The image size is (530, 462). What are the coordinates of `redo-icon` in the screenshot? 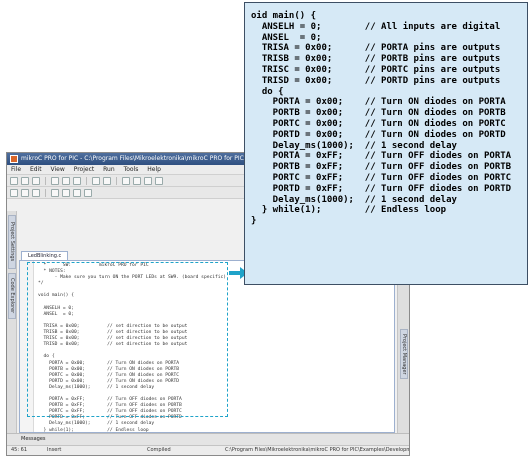 It's located at (107, 180).